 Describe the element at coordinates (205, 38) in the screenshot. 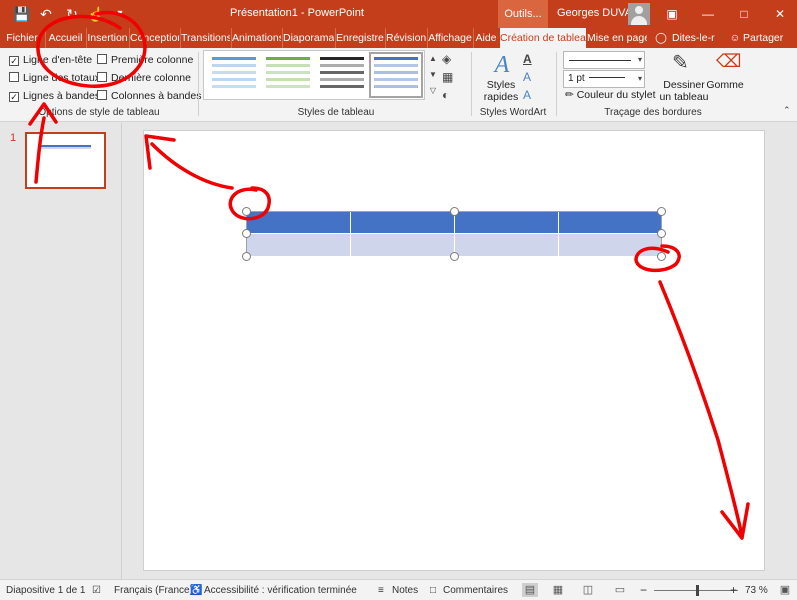

I see `tab-transitions: Transitions` at that location.